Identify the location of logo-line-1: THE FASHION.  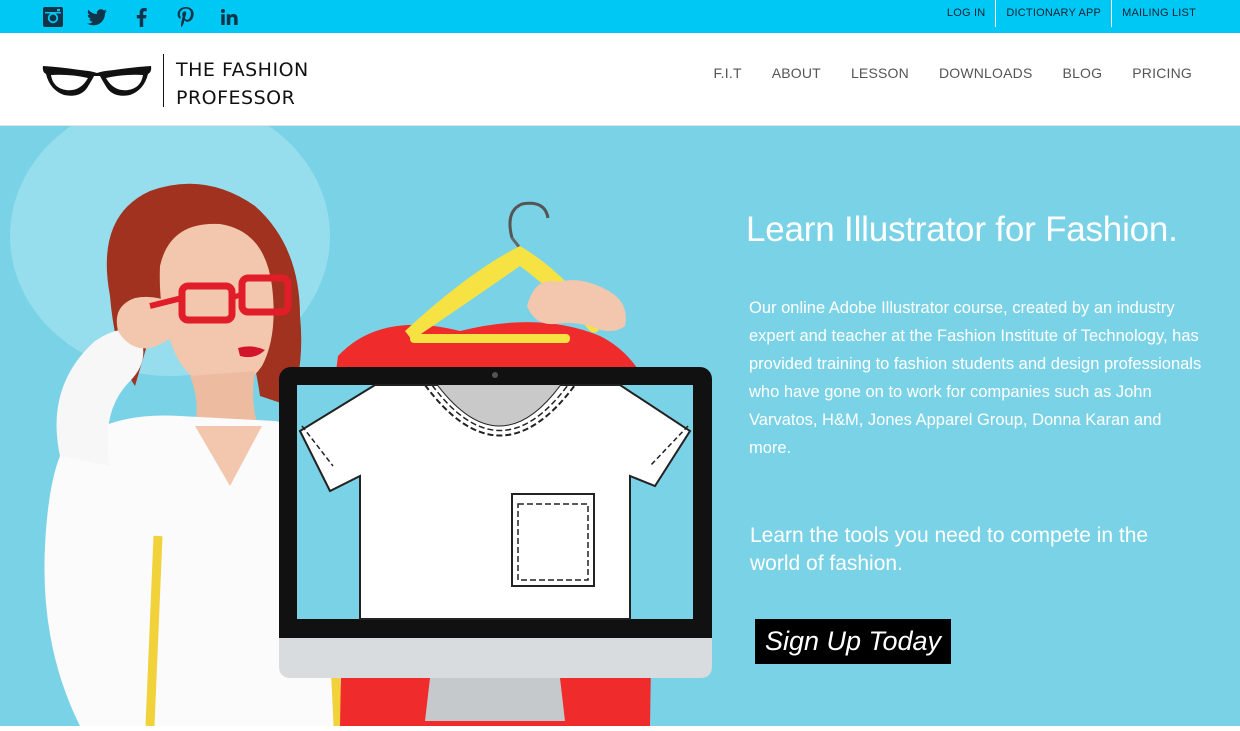
(242, 70).